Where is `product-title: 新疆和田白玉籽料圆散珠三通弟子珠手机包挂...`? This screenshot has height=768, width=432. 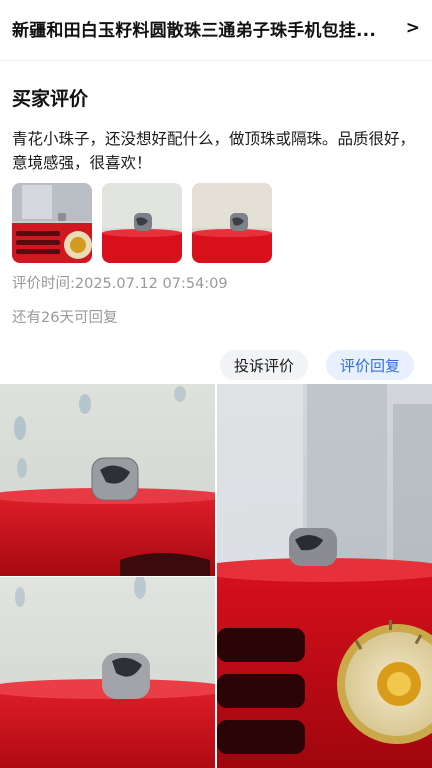
product-title: 新疆和田白玉籽料圆散珠三通弟子珠手机包挂... is located at coordinates (205, 28).